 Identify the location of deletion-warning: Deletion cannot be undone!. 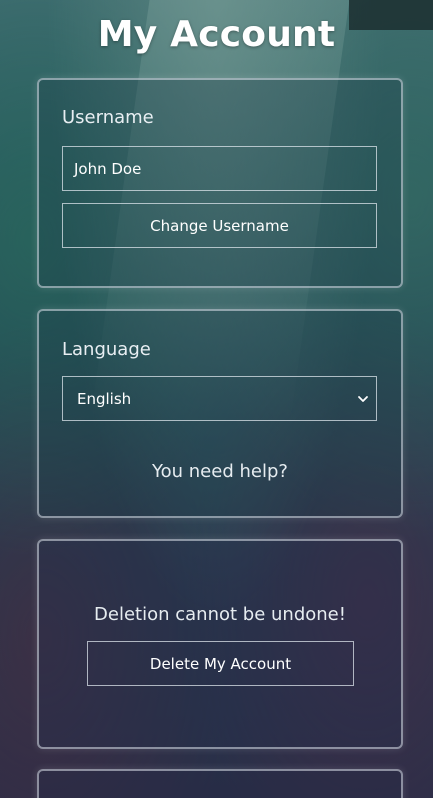
(220, 614).